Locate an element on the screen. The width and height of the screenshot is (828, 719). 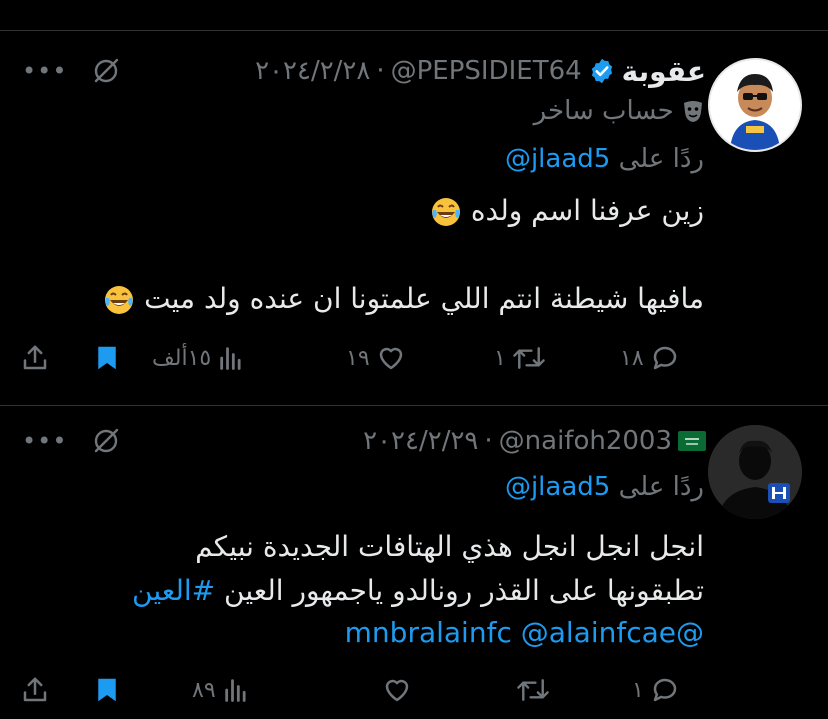
avatar-pepsidiet64 is located at coordinates (755, 105).